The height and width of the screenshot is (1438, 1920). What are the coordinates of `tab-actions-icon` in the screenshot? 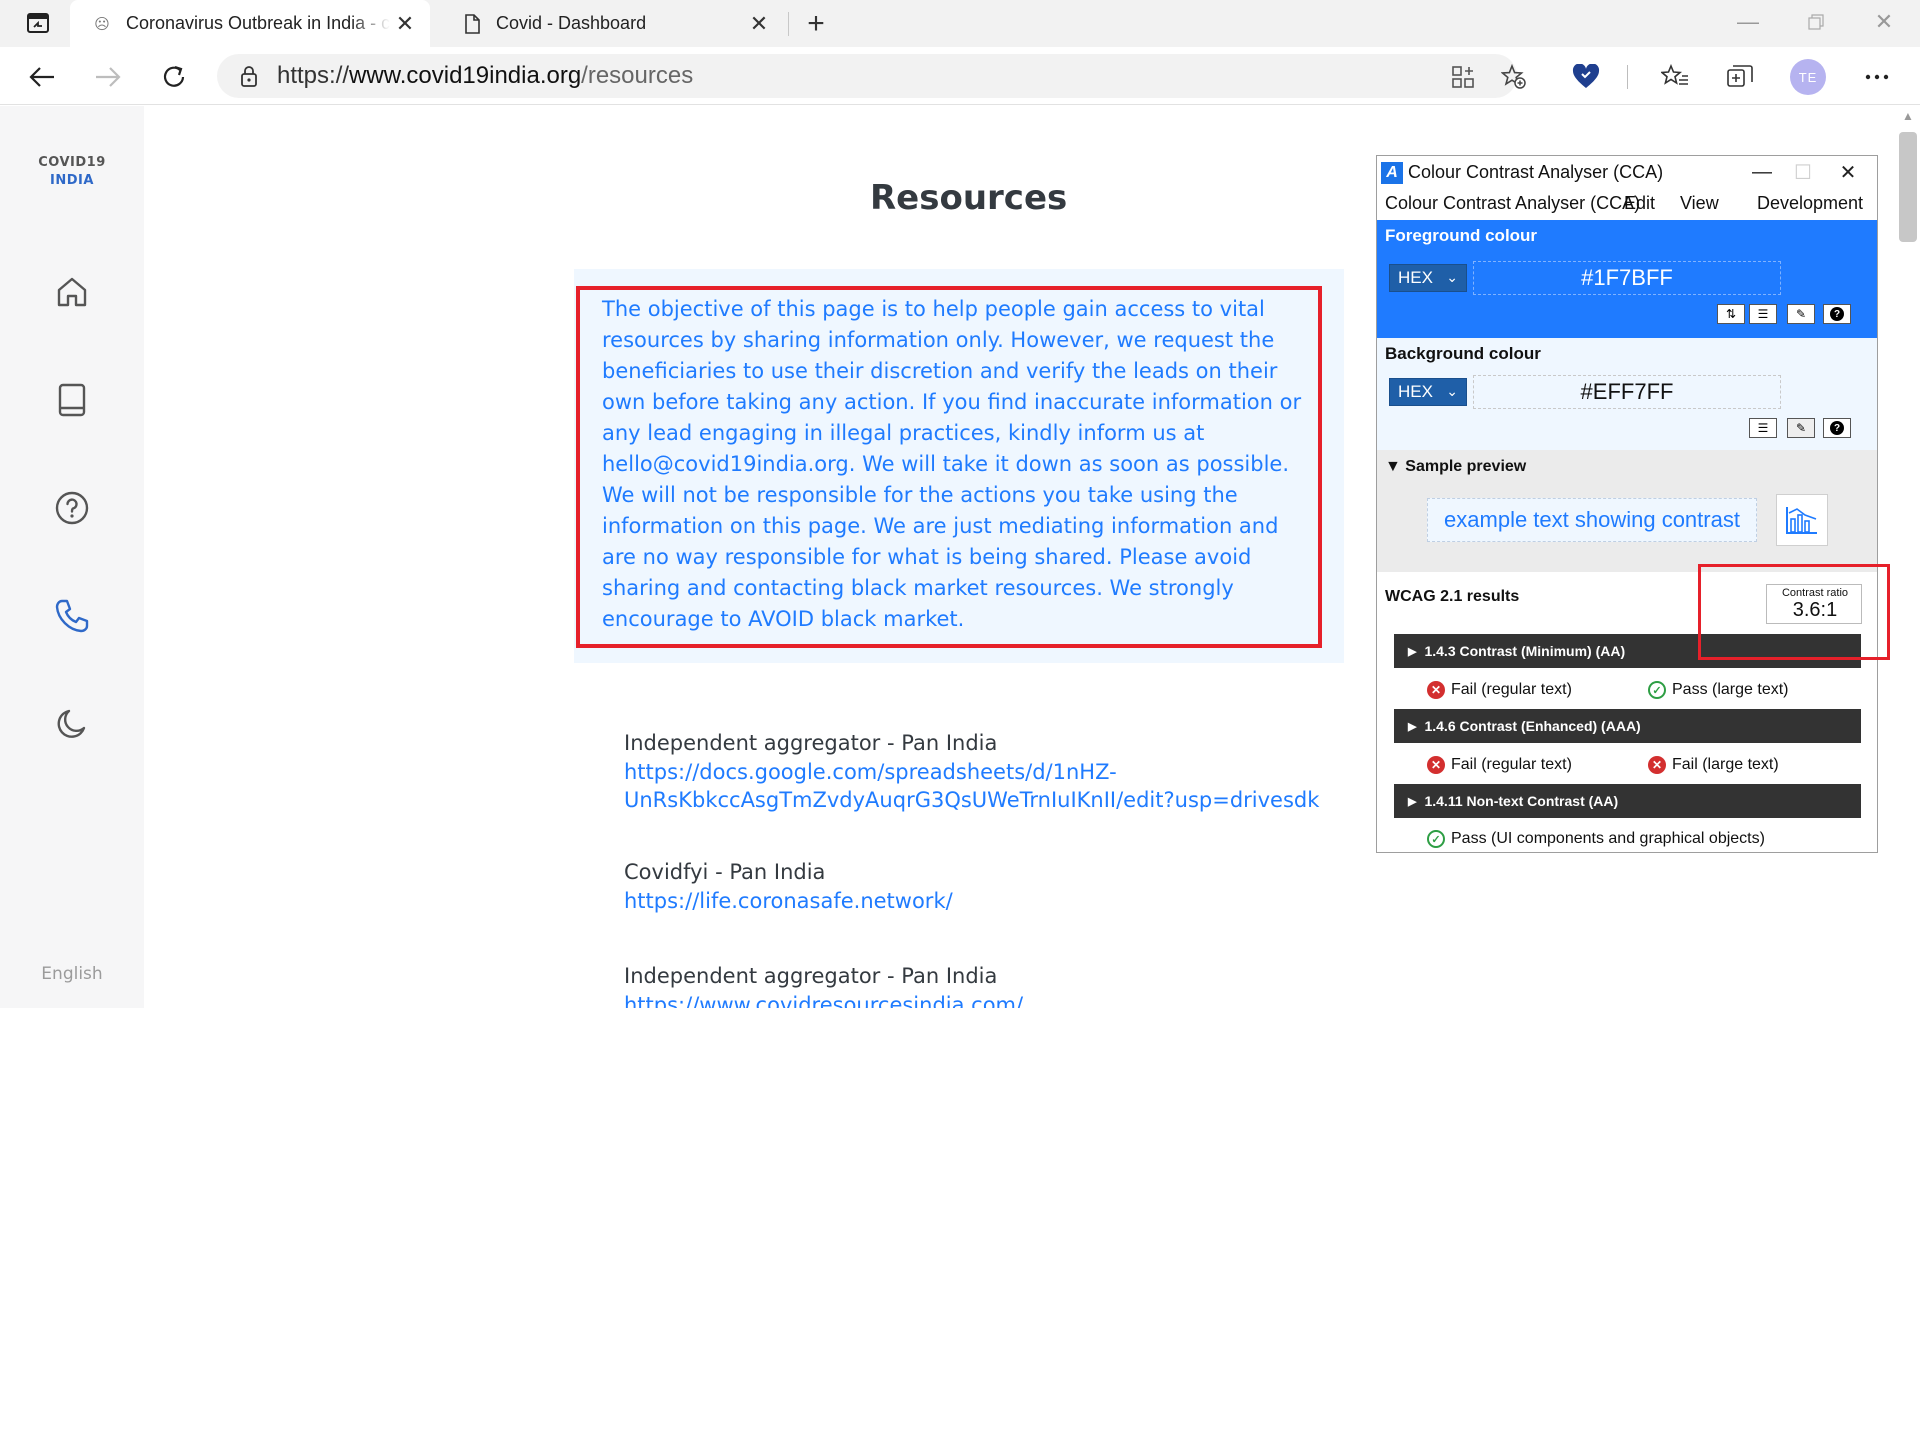 It's located at (38, 23).